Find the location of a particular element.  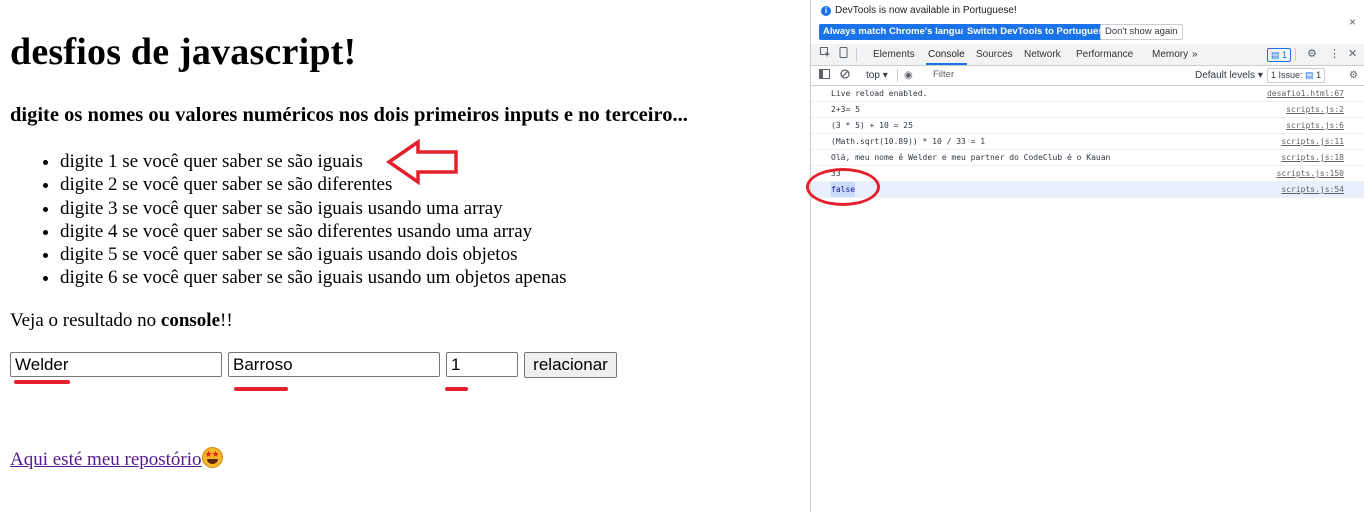

settings-gear-icon: ⚙ is located at coordinates (1312, 54).